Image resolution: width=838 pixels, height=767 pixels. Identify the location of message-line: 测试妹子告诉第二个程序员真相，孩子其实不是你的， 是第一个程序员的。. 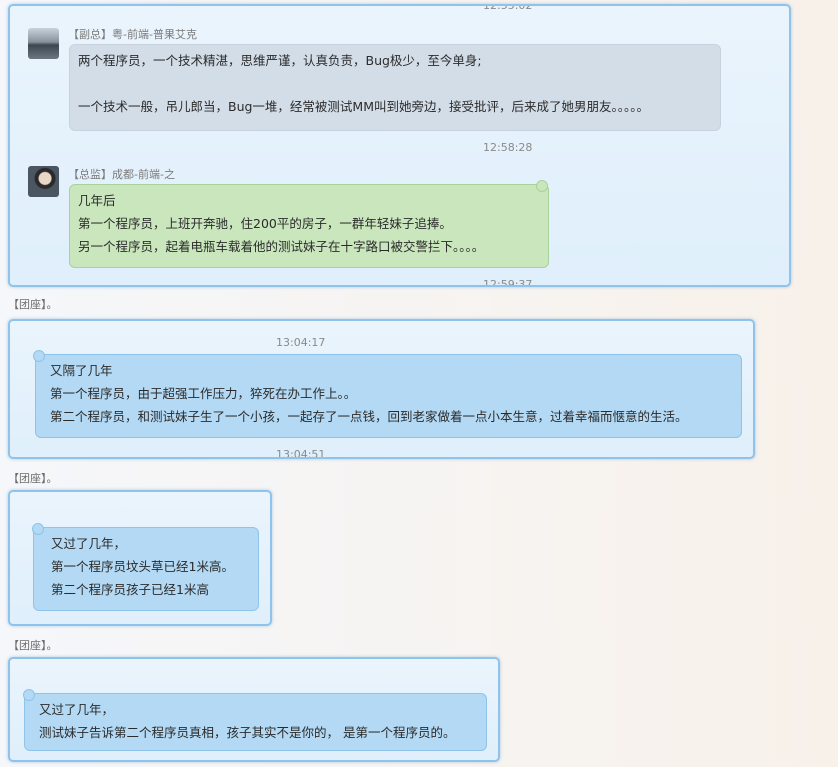
(247, 732).